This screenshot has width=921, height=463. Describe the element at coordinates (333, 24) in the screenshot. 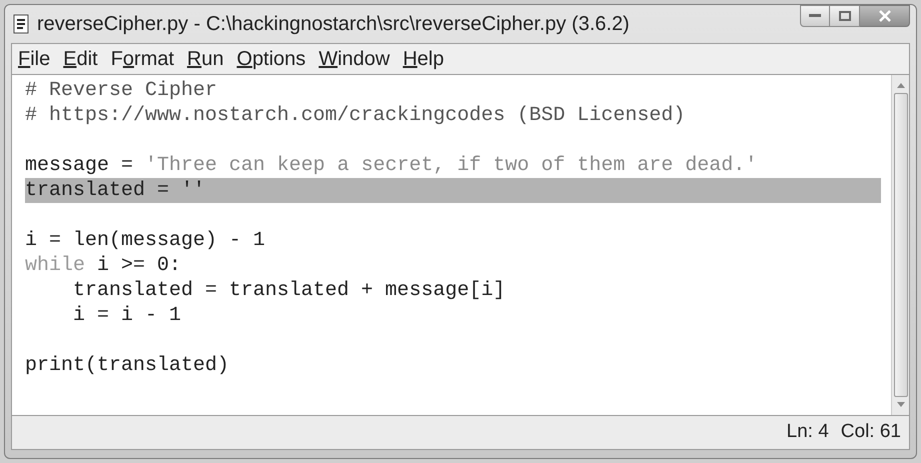

I see `window-title: reverseCipher.py - C:\hackingnostarch\src\reverseCipher.py (3.6.2)` at that location.